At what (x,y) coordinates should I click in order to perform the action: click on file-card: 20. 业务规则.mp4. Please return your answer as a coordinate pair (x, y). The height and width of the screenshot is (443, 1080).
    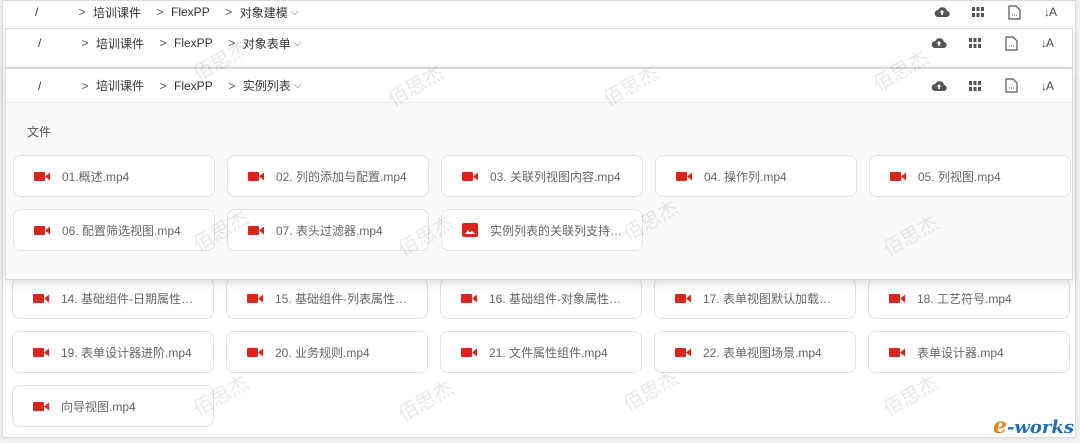
    Looking at the image, I should click on (327, 352).